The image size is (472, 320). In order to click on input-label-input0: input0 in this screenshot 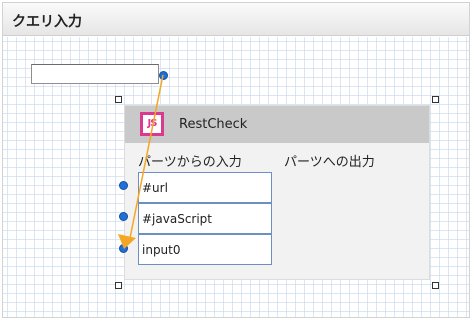, I will do `click(161, 250)`.